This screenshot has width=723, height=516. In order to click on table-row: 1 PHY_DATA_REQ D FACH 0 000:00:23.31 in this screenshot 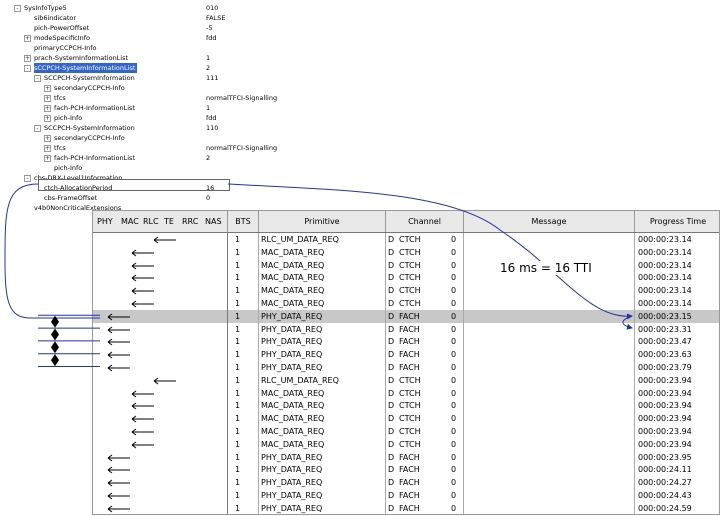, I will do `click(406, 329)`.